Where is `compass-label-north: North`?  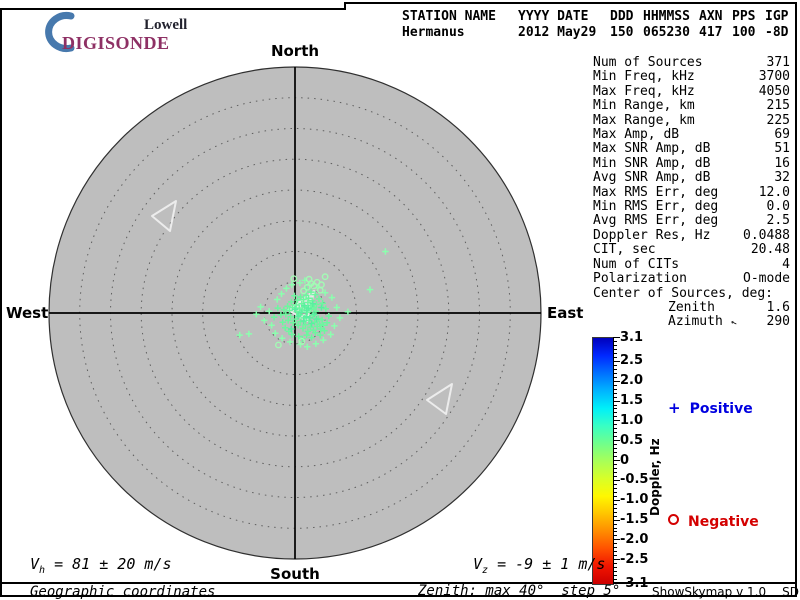 compass-label-north: North is located at coordinates (295, 51).